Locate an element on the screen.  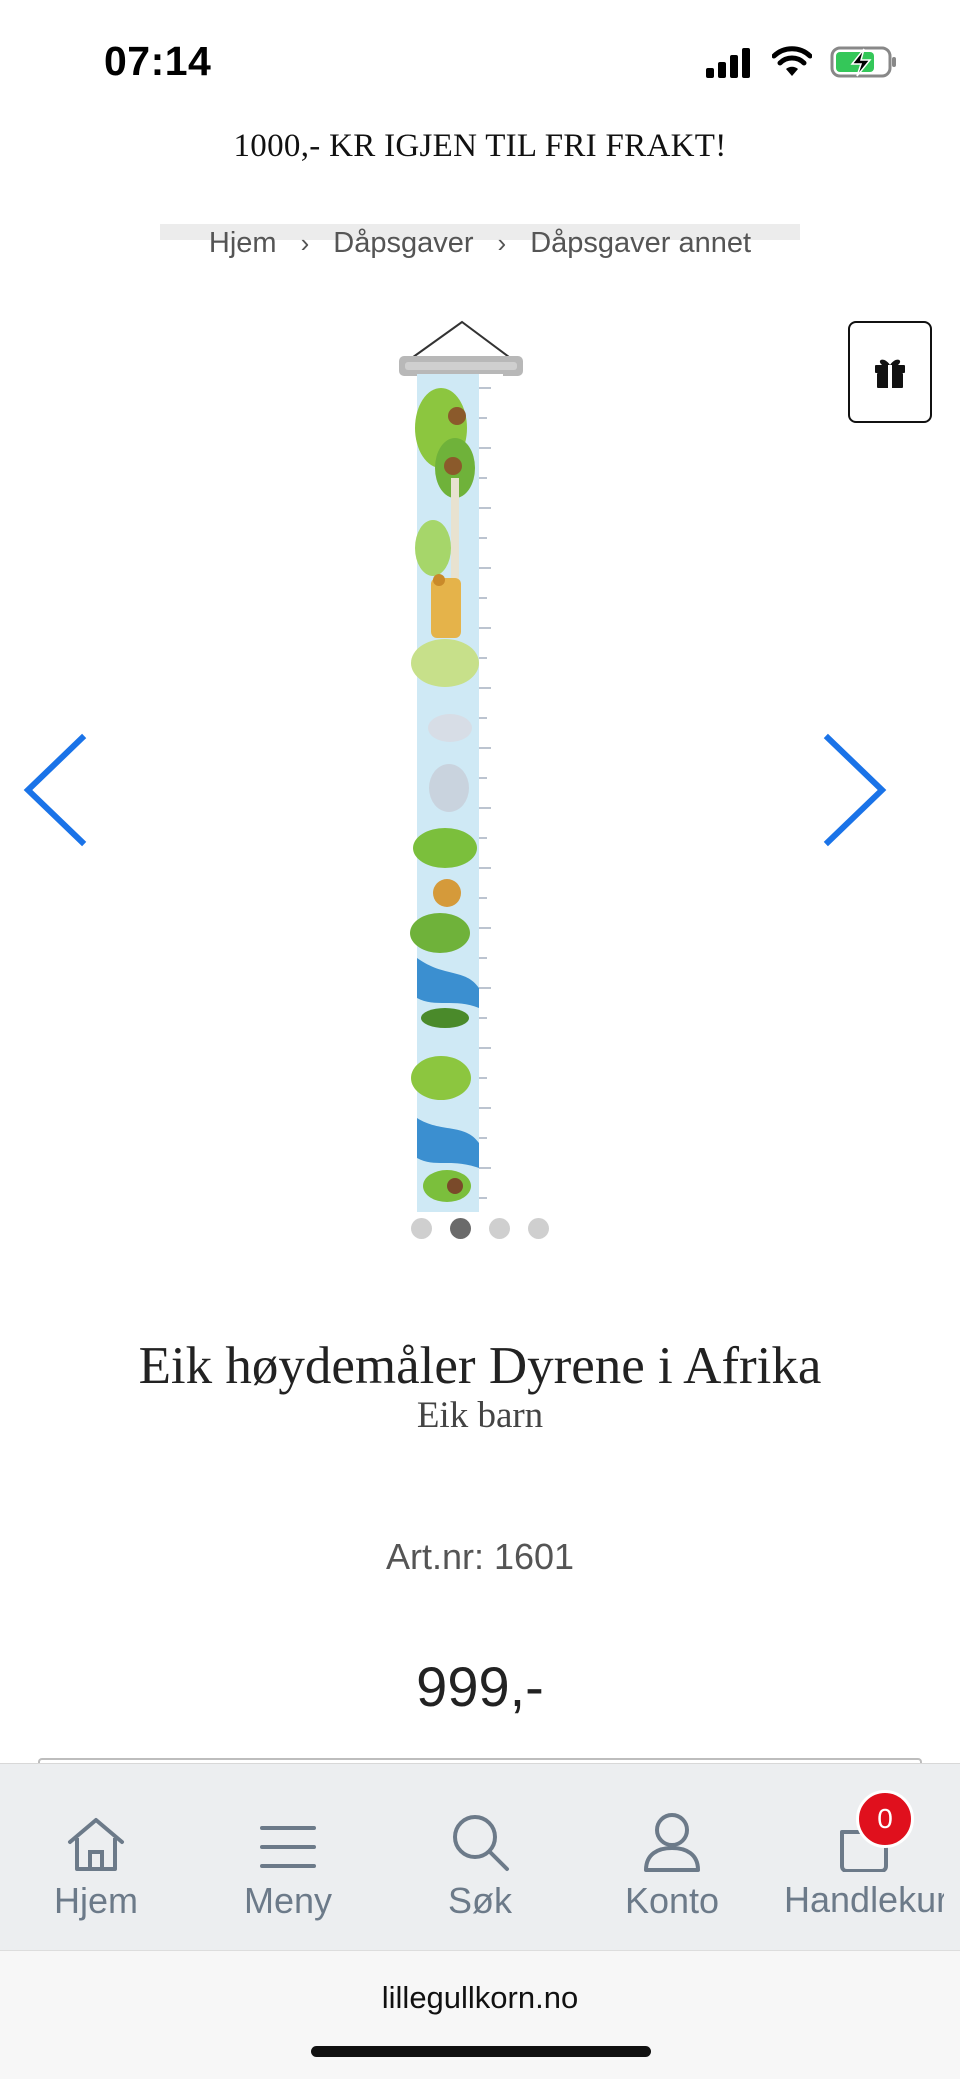
nav-account: Konto is located at coordinates (672, 1857).